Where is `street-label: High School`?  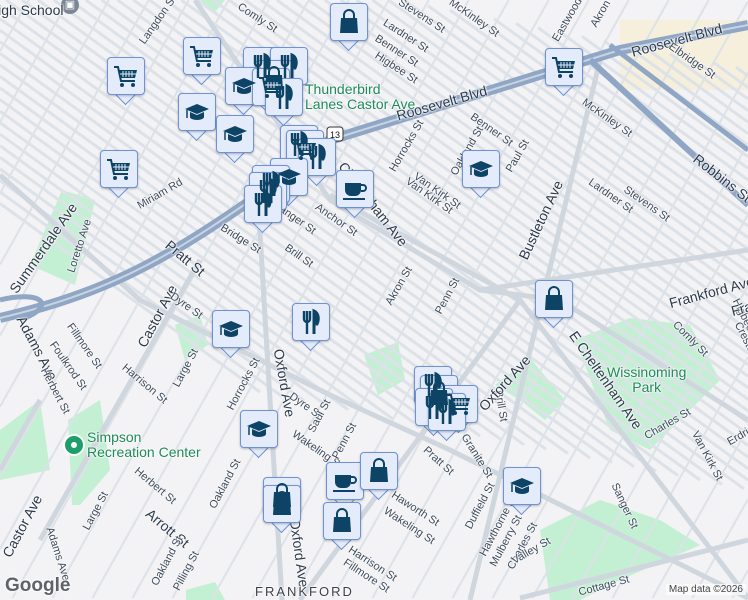 street-label: High School is located at coordinates (32, 10).